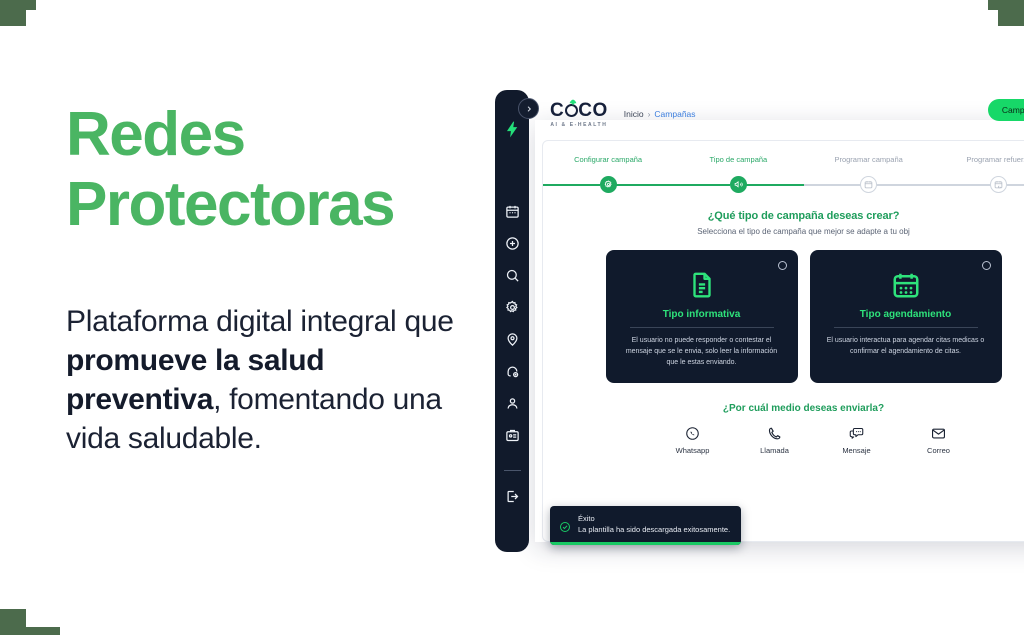  I want to click on sidebar-item-search, so click(512, 275).